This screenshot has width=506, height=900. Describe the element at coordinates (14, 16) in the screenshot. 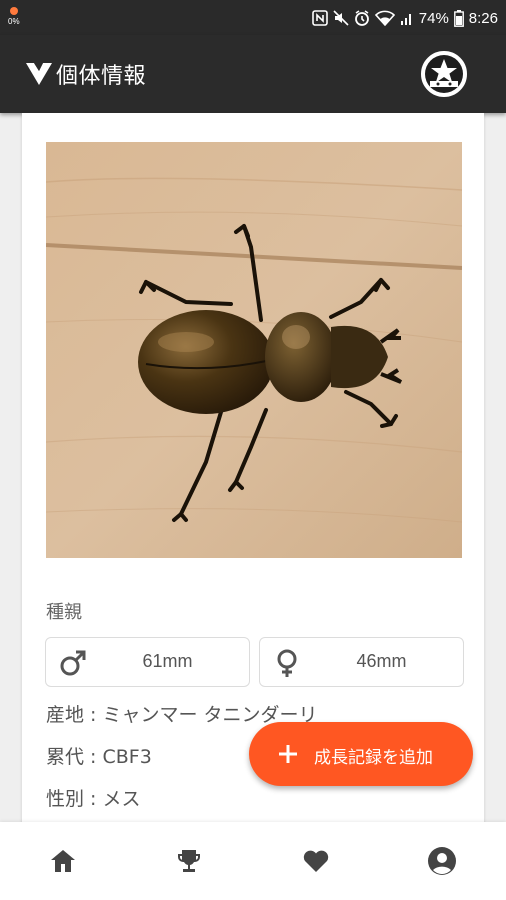

I see `app-notification-icon: 0%` at that location.